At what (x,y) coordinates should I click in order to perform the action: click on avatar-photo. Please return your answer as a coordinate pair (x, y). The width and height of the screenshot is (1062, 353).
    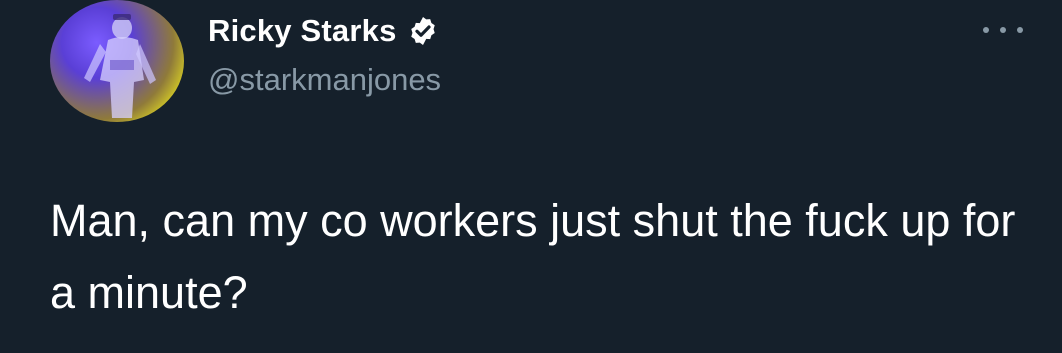
    Looking at the image, I should click on (120, 66).